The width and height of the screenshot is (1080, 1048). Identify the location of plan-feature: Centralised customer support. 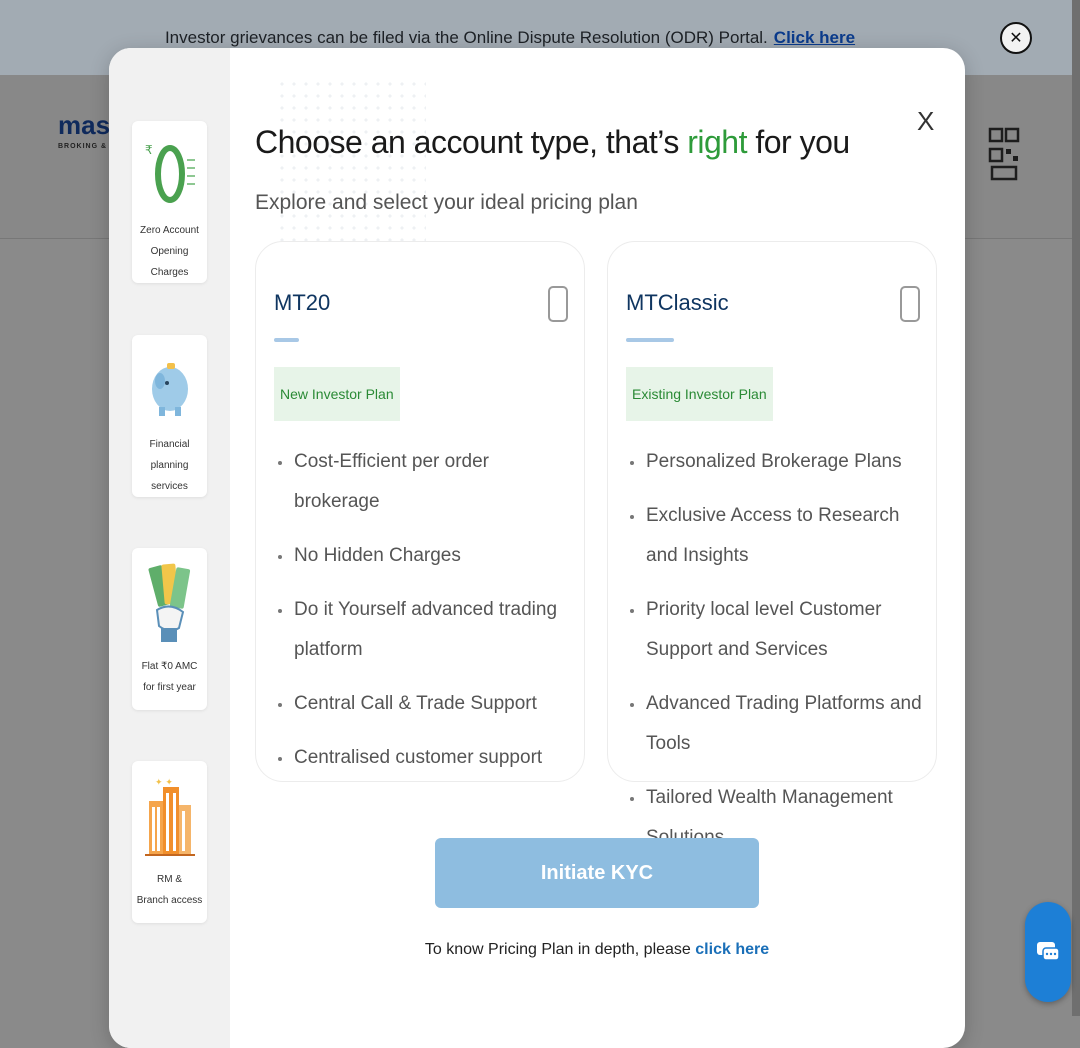
(426, 758).